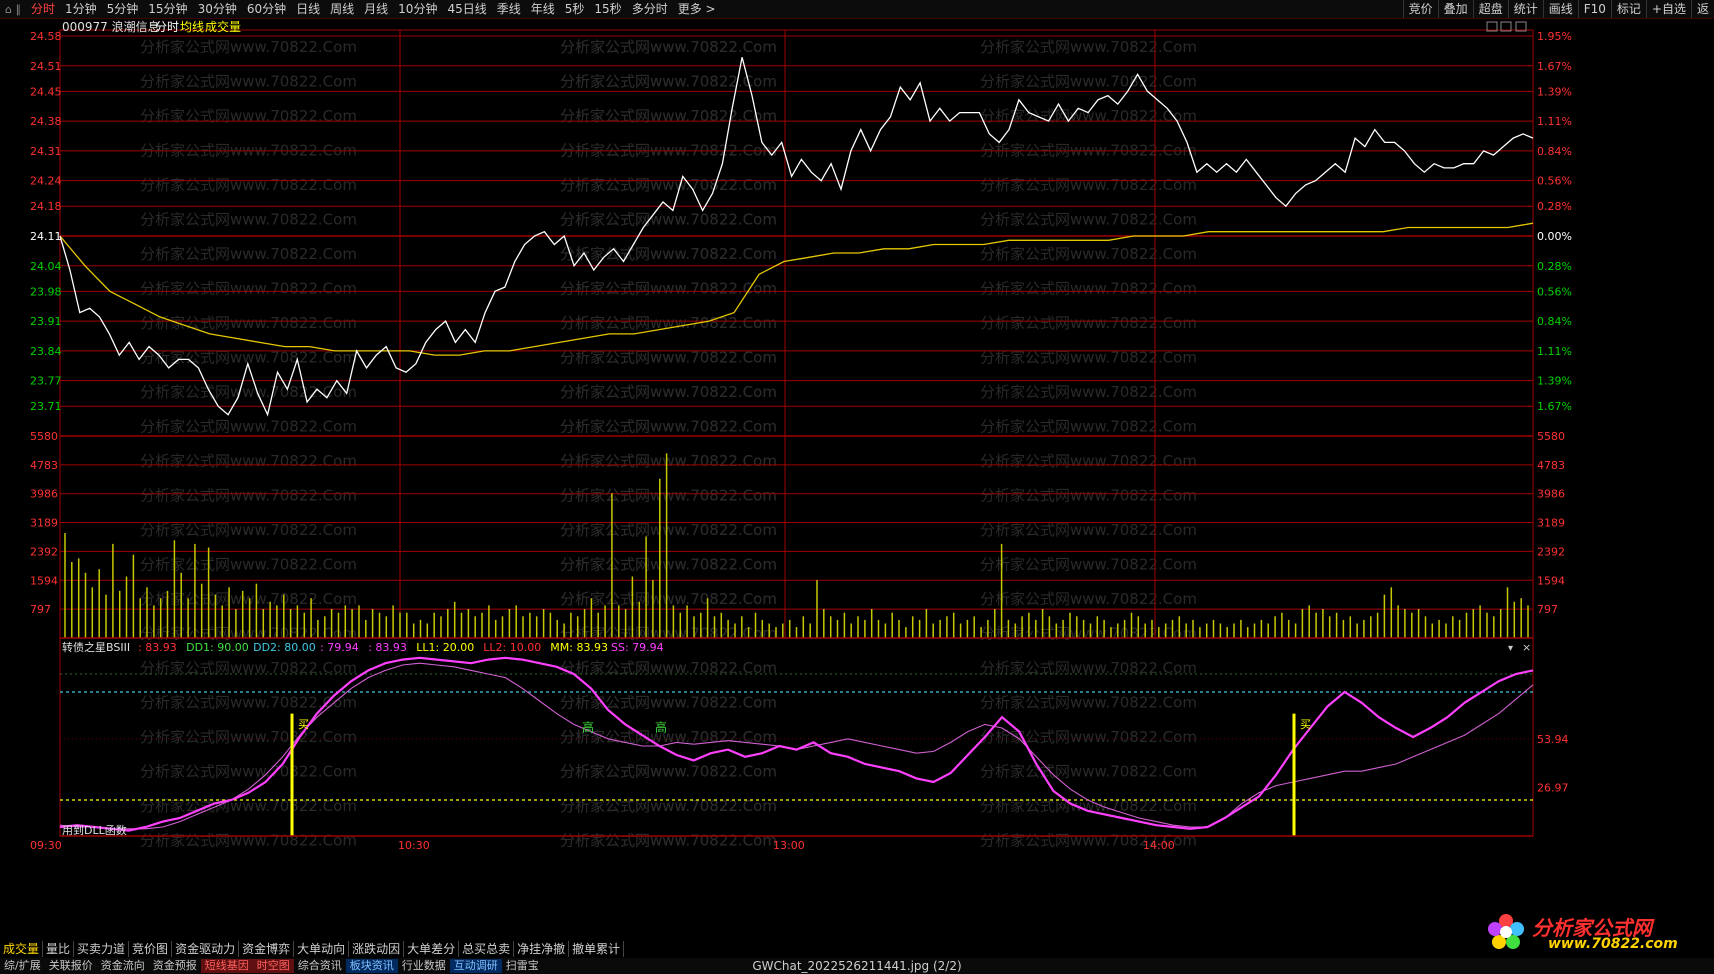 The width and height of the screenshot is (1714, 974). I want to click on info-tab-3: 资金预报, so click(175, 966).